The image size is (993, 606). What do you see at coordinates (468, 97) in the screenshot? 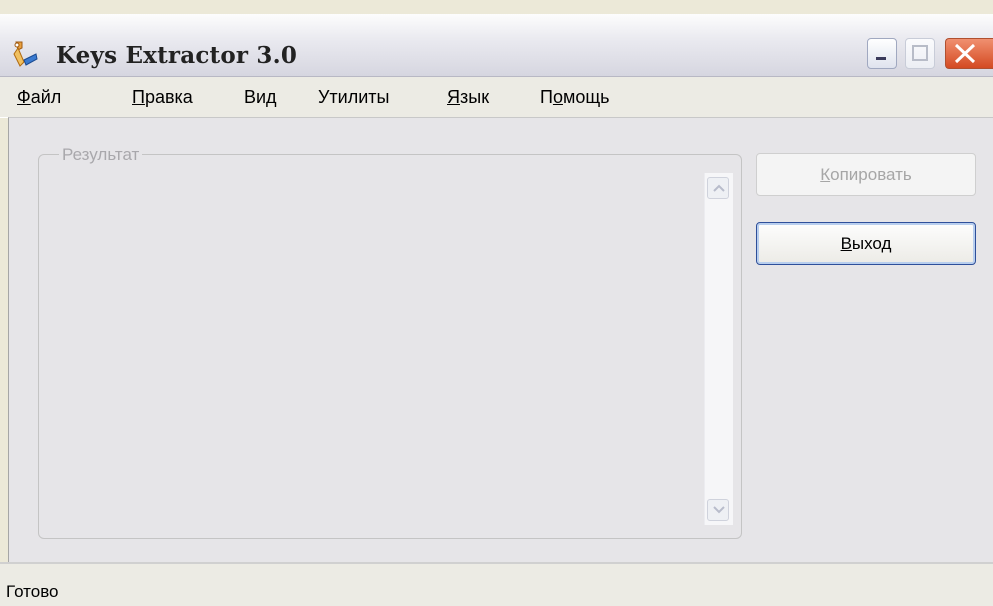
I see `menu-language: Язык` at bounding box center [468, 97].